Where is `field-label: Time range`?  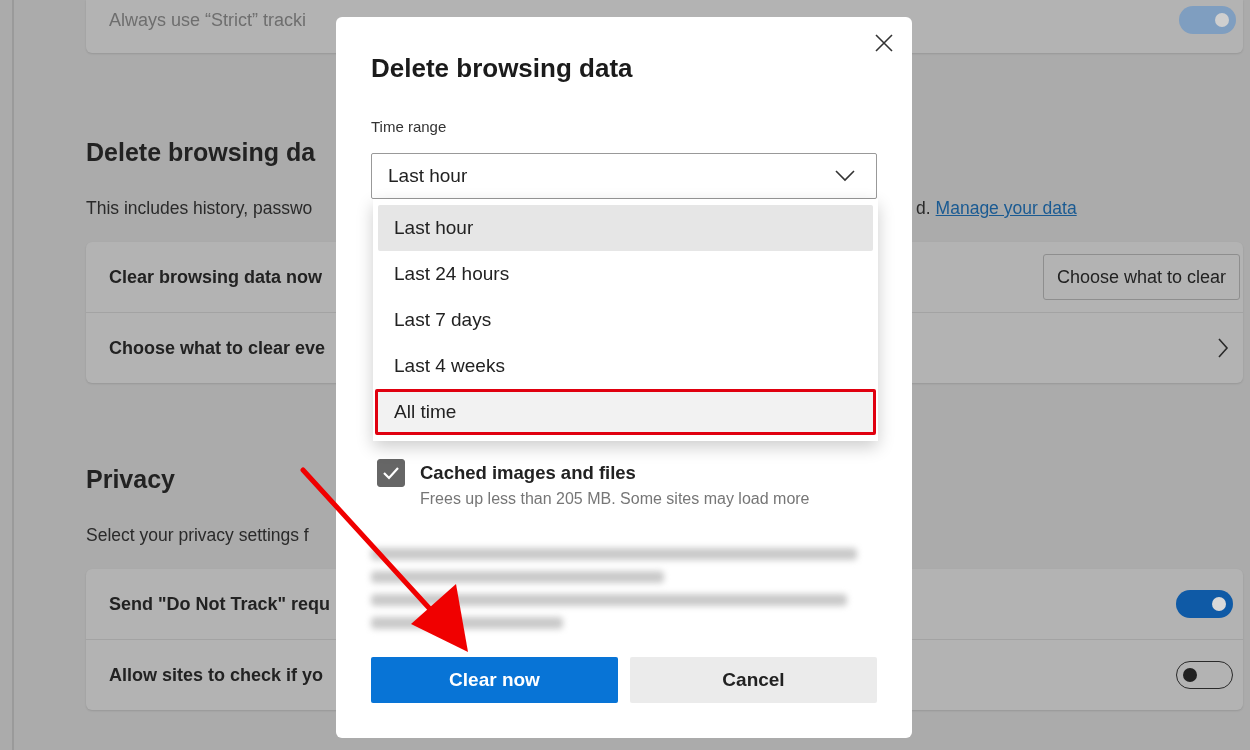 field-label: Time range is located at coordinates (409, 127).